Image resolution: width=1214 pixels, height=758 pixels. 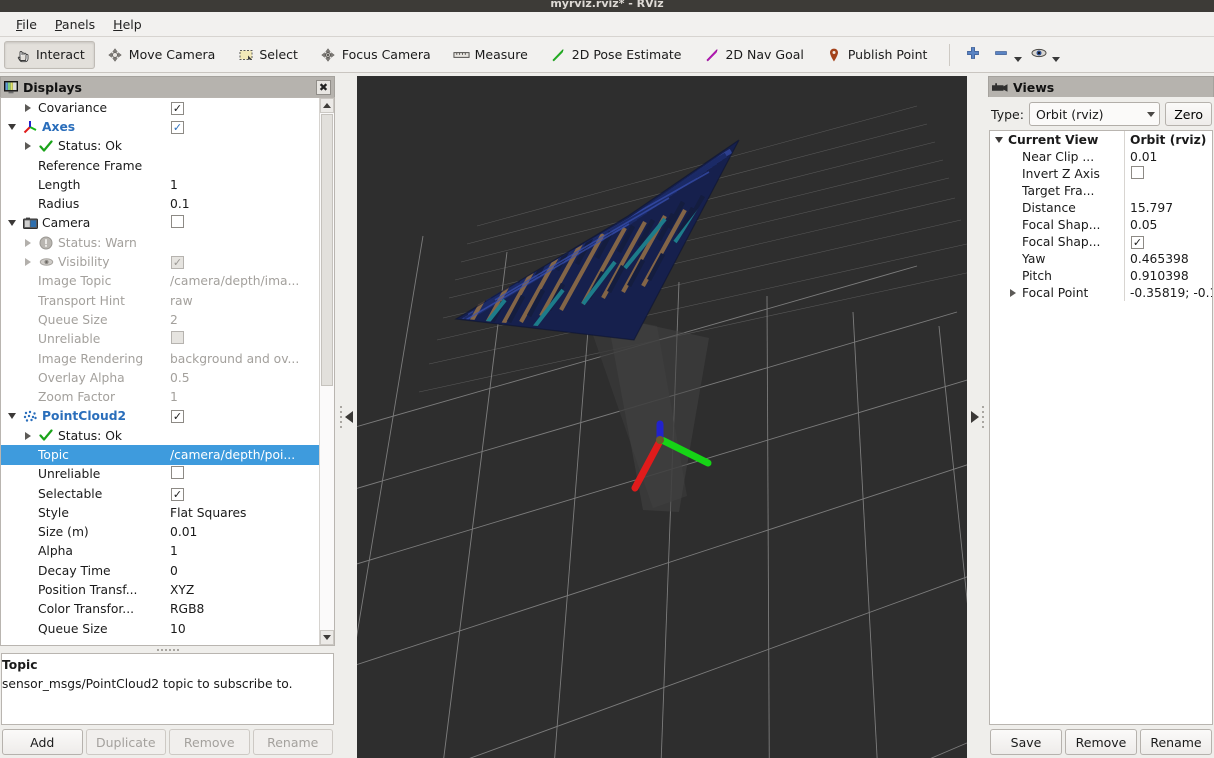 I want to click on property-value-cell: Flat Squares, so click(x=245, y=513).